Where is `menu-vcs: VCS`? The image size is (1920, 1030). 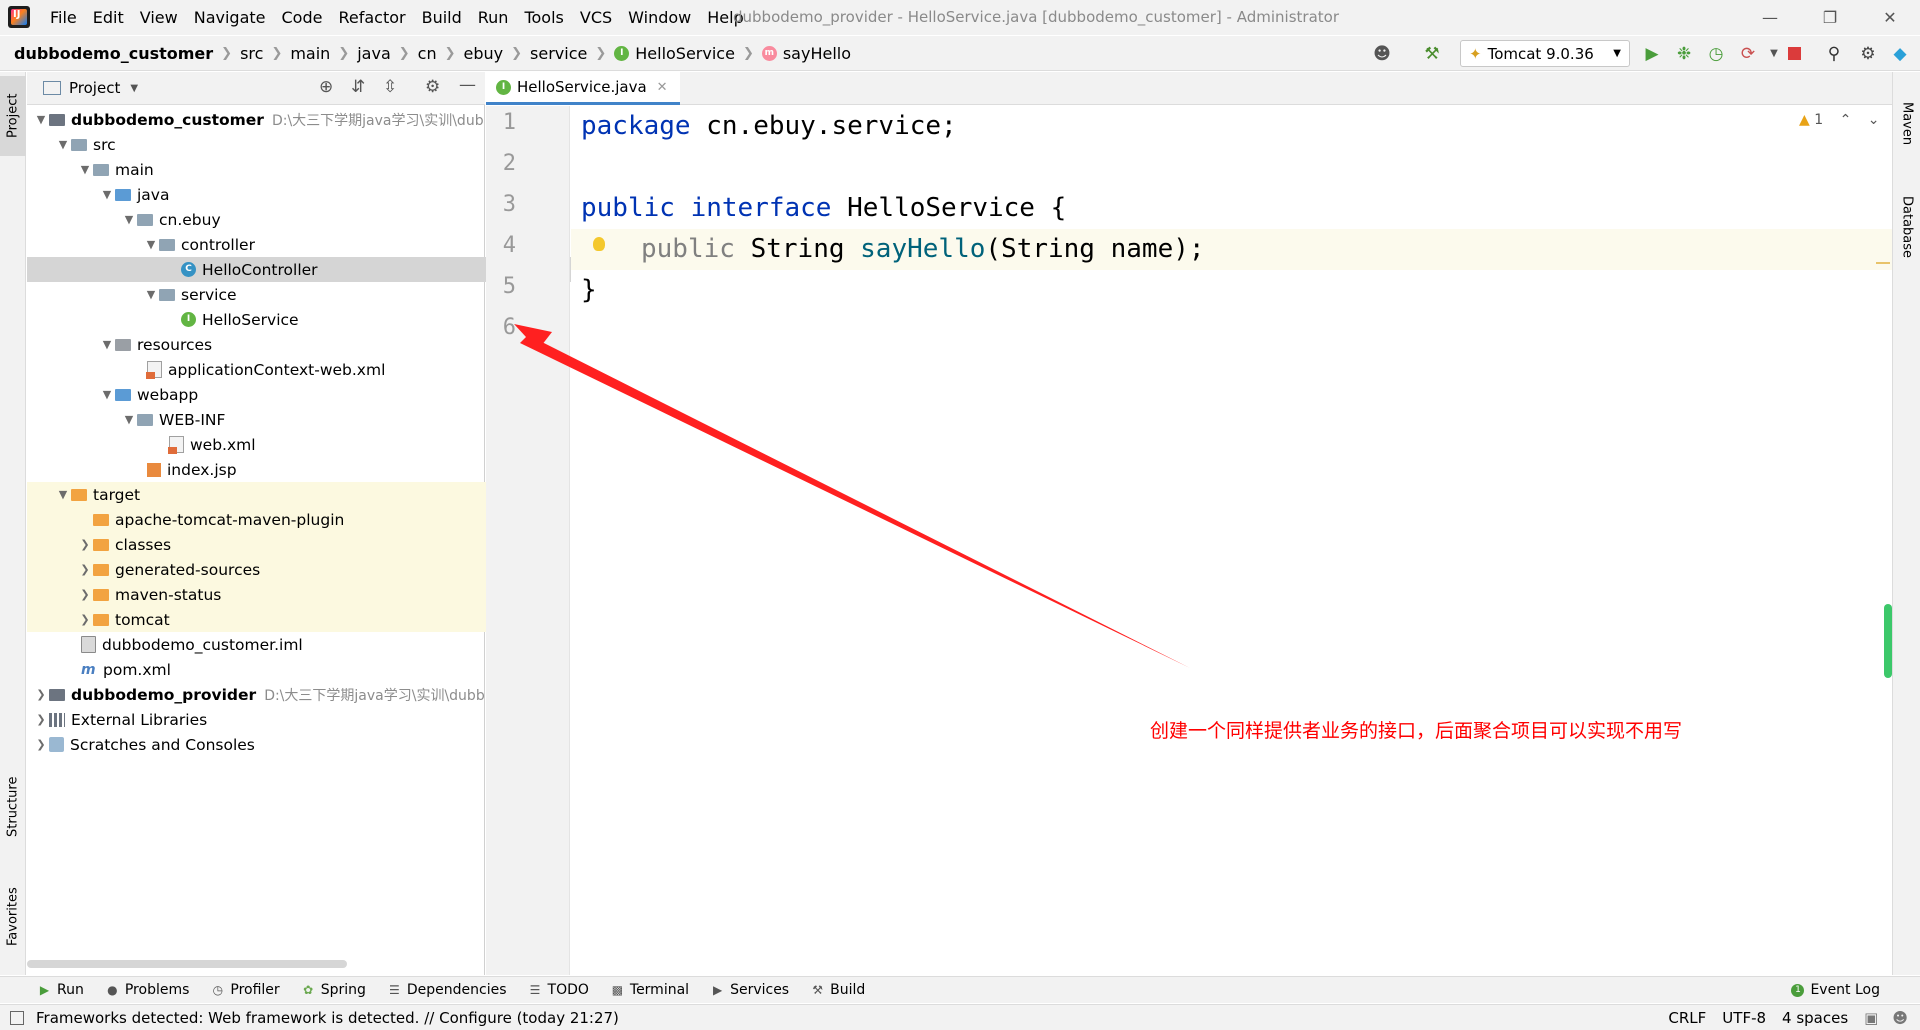 menu-vcs: VCS is located at coordinates (596, 17).